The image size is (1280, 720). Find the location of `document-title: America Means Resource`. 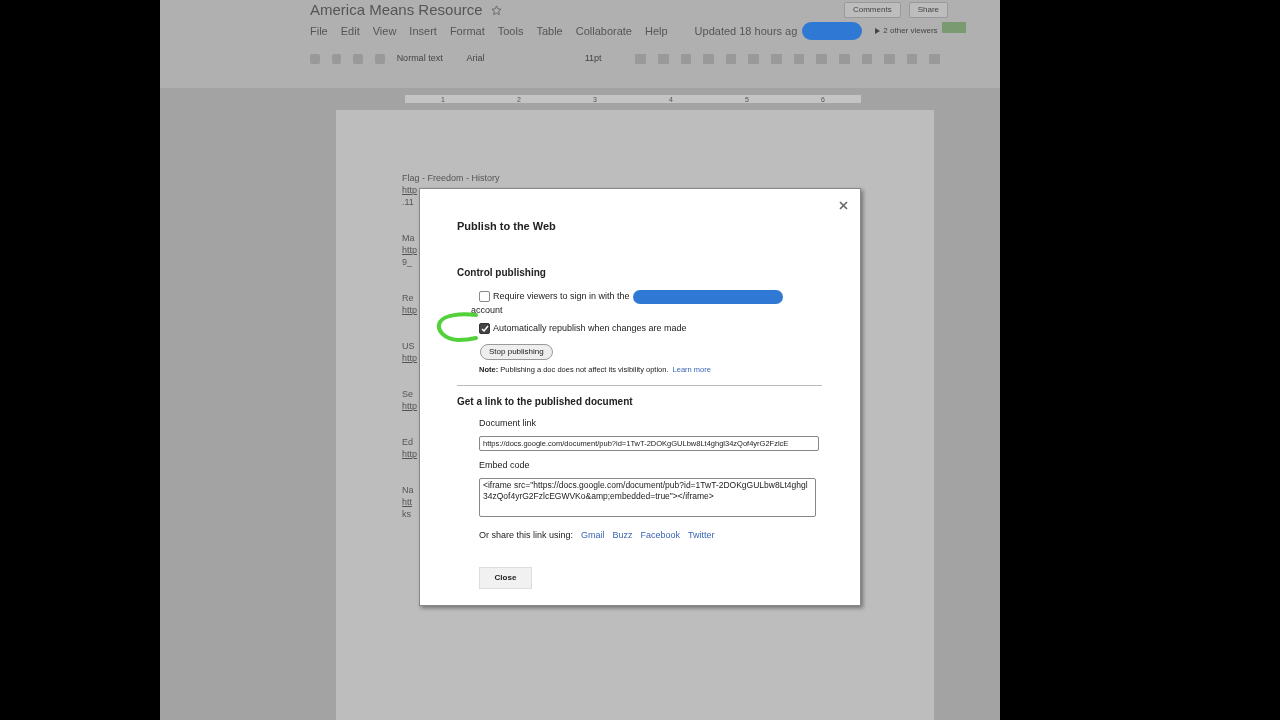

document-title: America Means Resource is located at coordinates (396, 10).